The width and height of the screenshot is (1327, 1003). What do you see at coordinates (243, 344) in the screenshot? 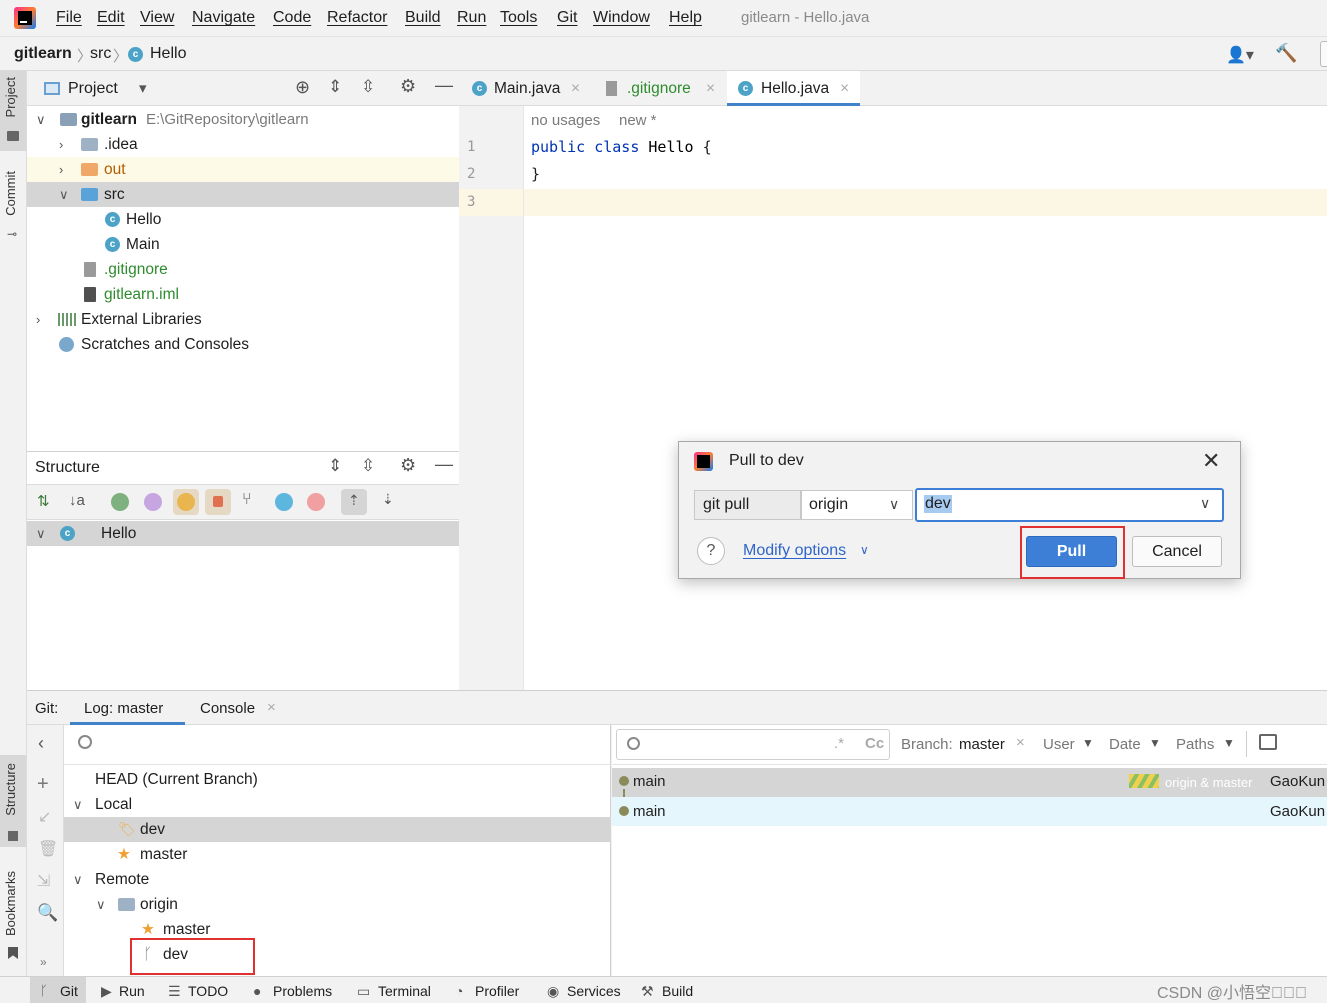
I see `tree-item-scratches: Scratches and Consoles` at bounding box center [243, 344].